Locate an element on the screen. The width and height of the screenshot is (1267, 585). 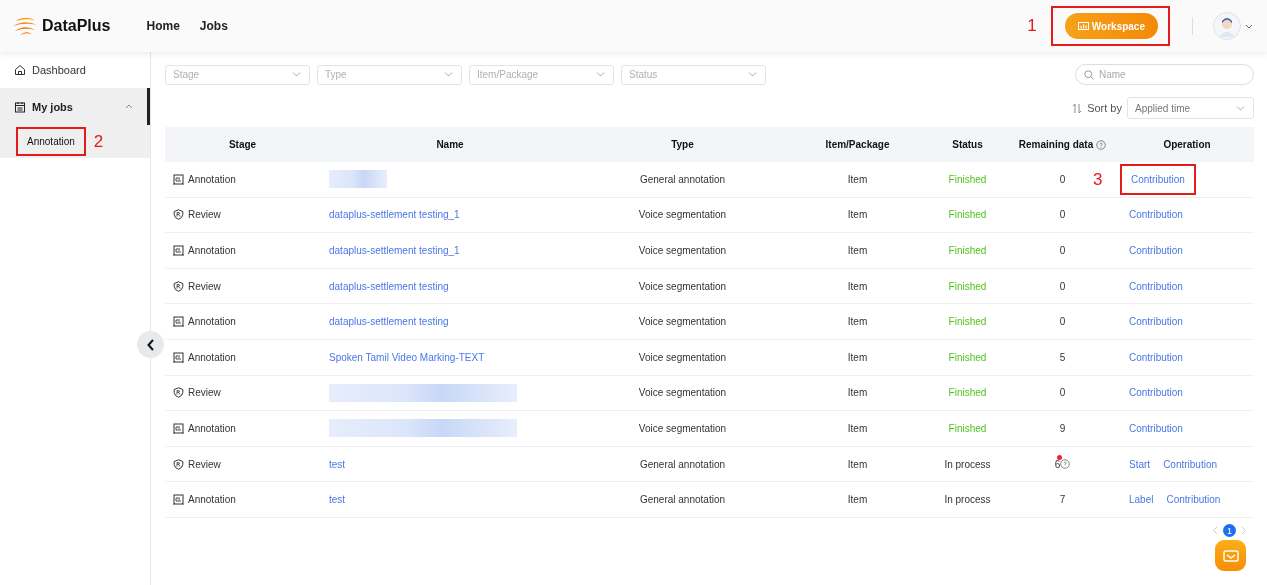
message-button is located at coordinates (1230, 555).